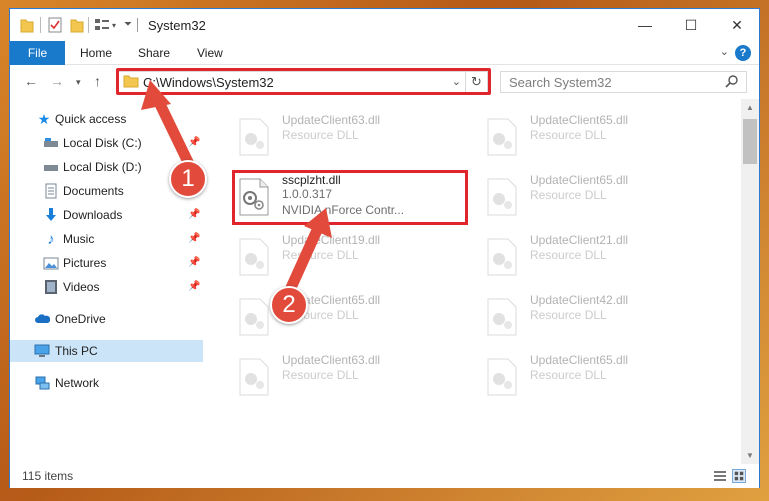 The height and width of the screenshot is (501, 769). Describe the element at coordinates (720, 476) in the screenshot. I see `details-view-icon` at that location.